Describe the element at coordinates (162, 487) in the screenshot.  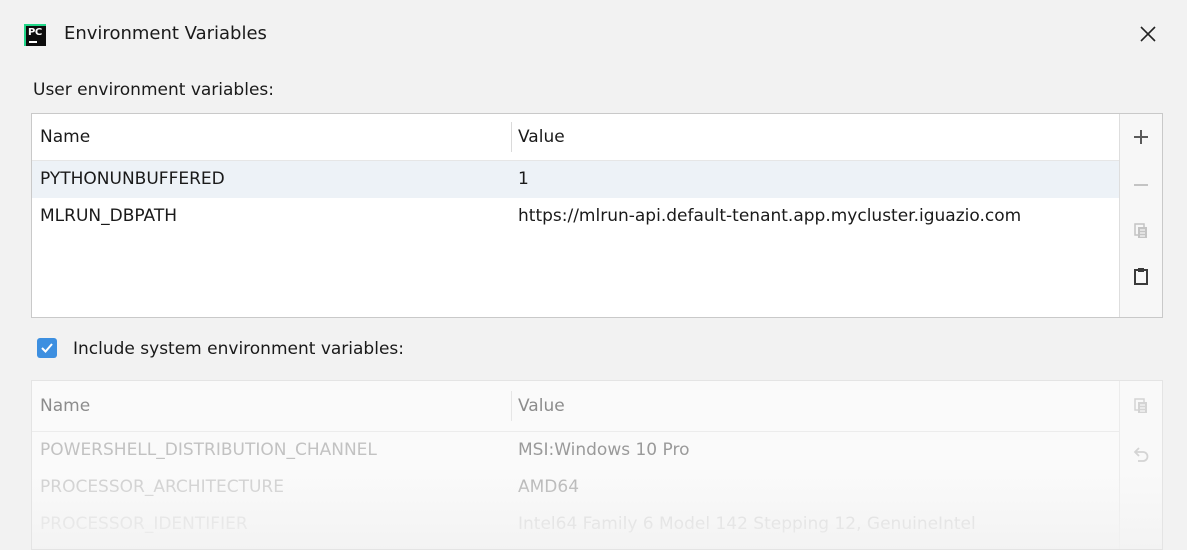
I see `variable-name: PROCESSOR_ARCHITECTURE` at that location.